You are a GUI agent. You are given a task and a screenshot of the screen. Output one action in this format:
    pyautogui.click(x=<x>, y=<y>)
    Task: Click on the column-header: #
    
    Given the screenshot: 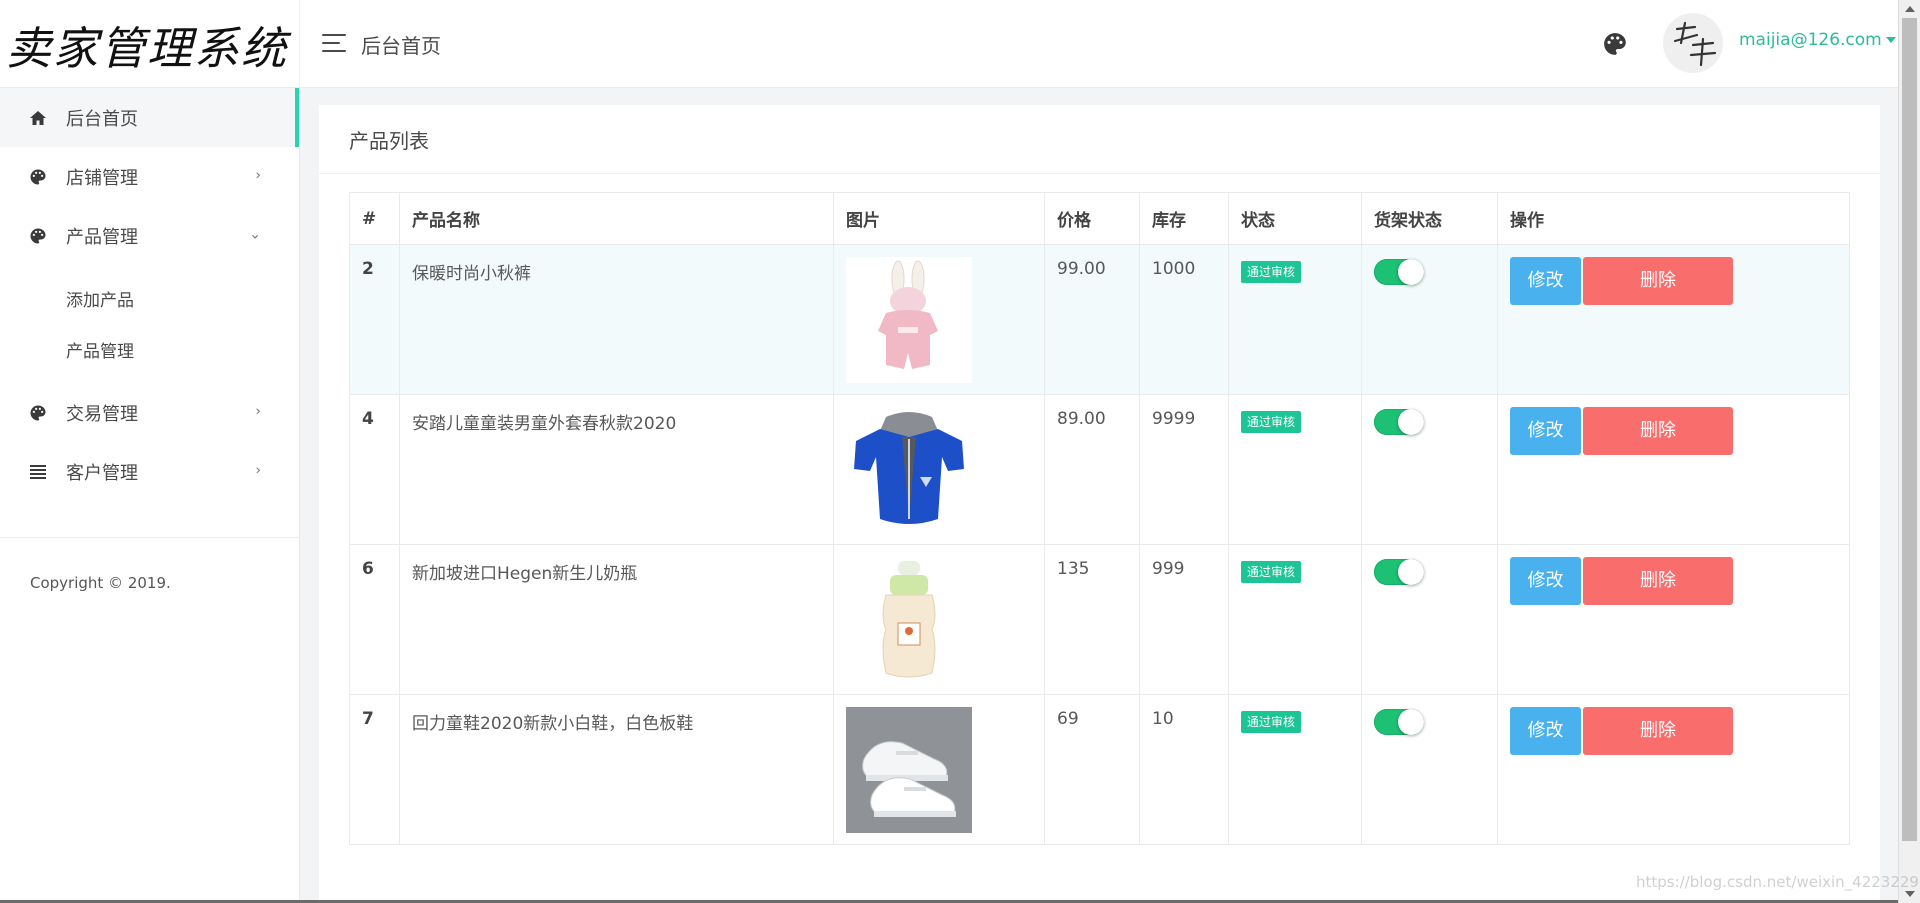 What is the action you would take?
    pyautogui.click(x=374, y=218)
    